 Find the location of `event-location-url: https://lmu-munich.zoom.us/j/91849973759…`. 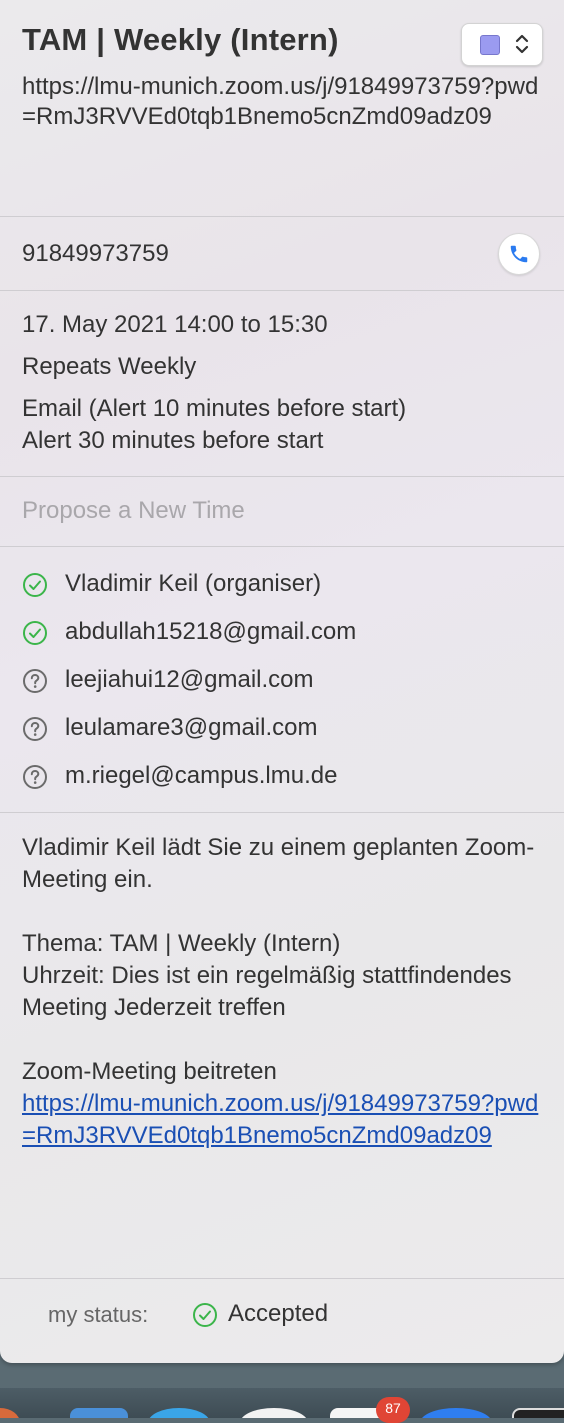

event-location-url: https://lmu-munich.zoom.us/j/91849973759… is located at coordinates (282, 102).